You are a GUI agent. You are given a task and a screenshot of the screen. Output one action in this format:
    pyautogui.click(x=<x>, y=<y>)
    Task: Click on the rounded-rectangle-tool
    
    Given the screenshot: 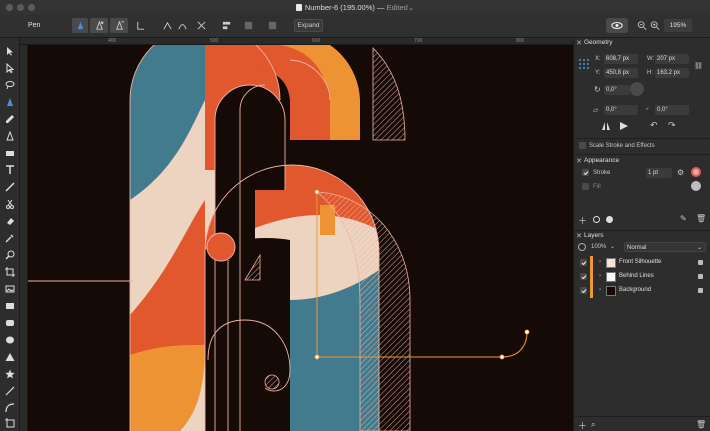 What is the action you would take?
    pyautogui.click(x=10, y=323)
    